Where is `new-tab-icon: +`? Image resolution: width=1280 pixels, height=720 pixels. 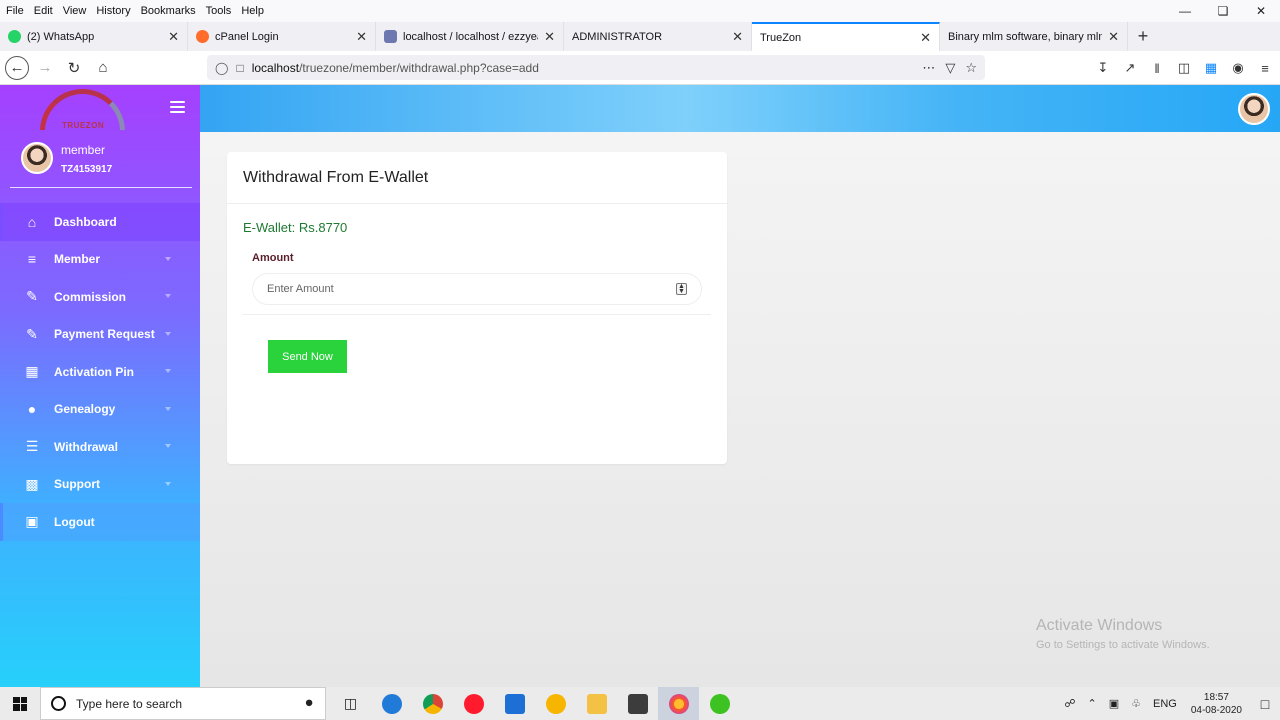
new-tab-icon: + is located at coordinates (1143, 36).